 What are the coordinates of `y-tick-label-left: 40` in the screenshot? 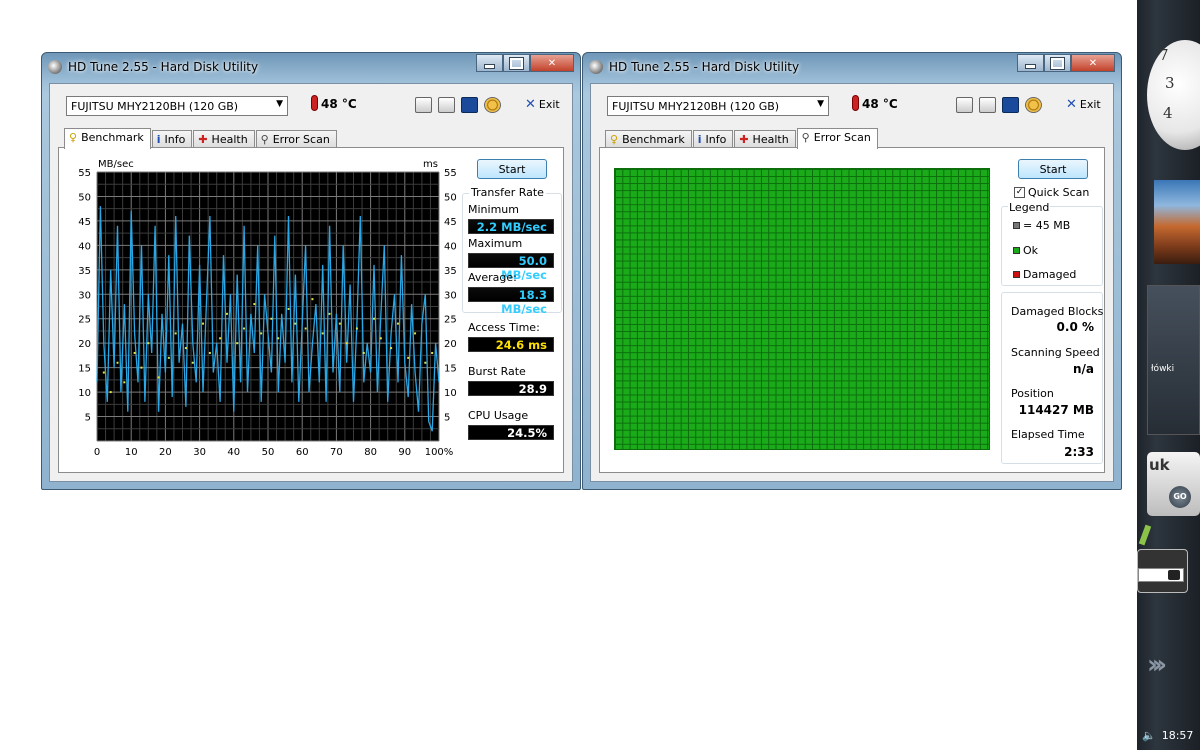 It's located at (84, 246).